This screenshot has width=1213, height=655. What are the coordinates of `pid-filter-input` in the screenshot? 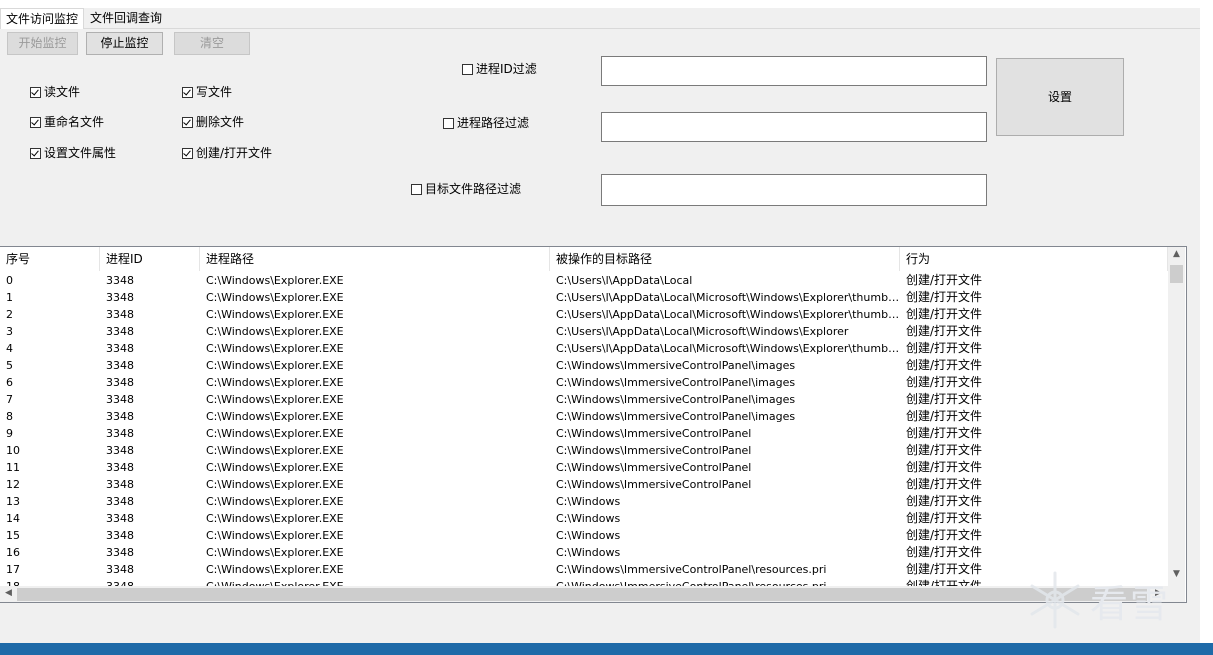 It's located at (794, 71).